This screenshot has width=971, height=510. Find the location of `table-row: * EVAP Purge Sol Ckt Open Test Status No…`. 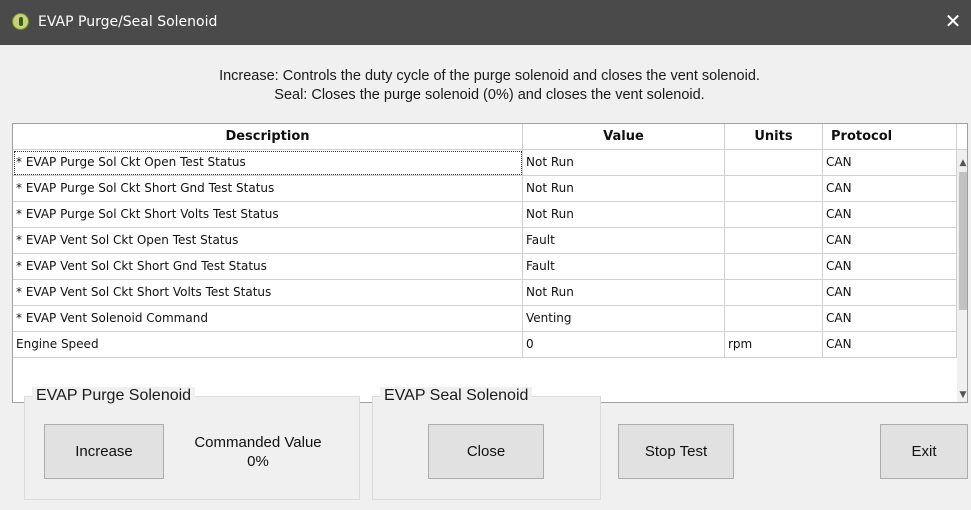

table-row: * EVAP Purge Sol Ckt Open Test Status No… is located at coordinates (485, 163).